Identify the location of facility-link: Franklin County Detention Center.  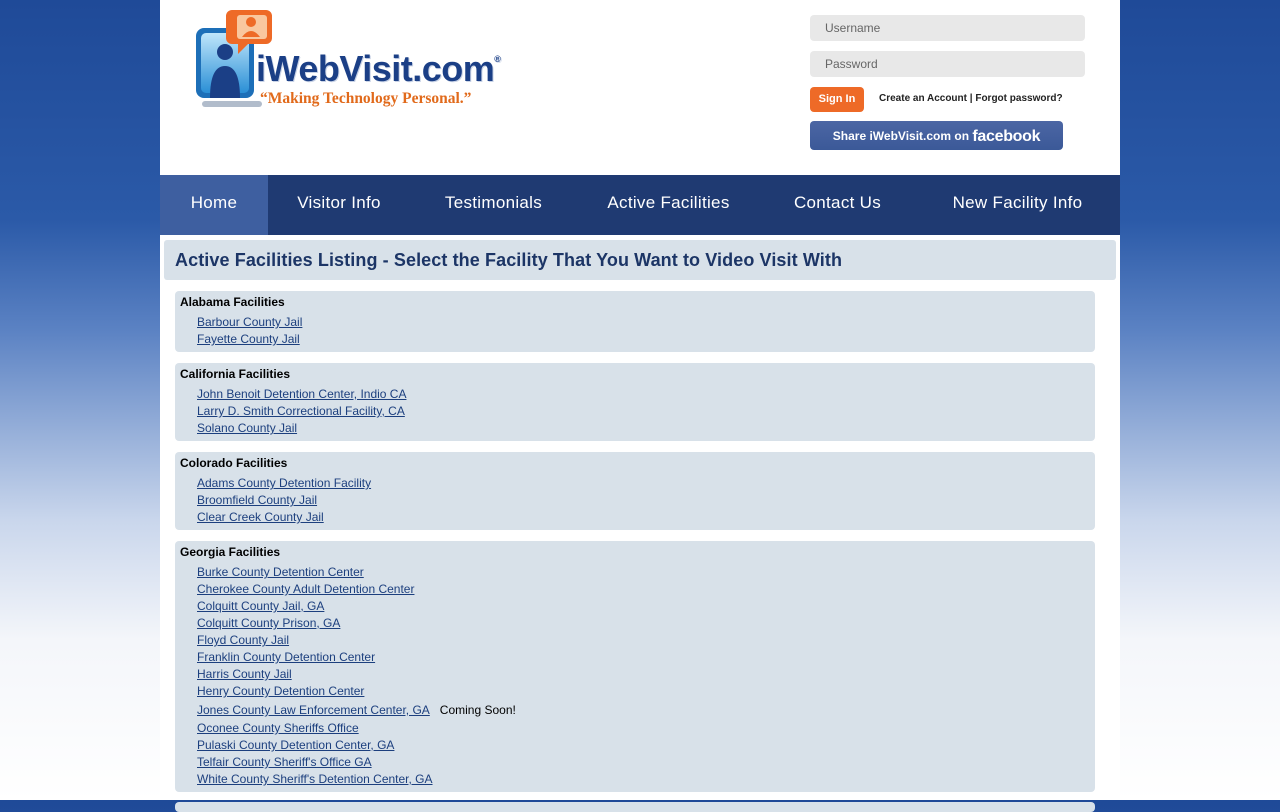
(286, 657).